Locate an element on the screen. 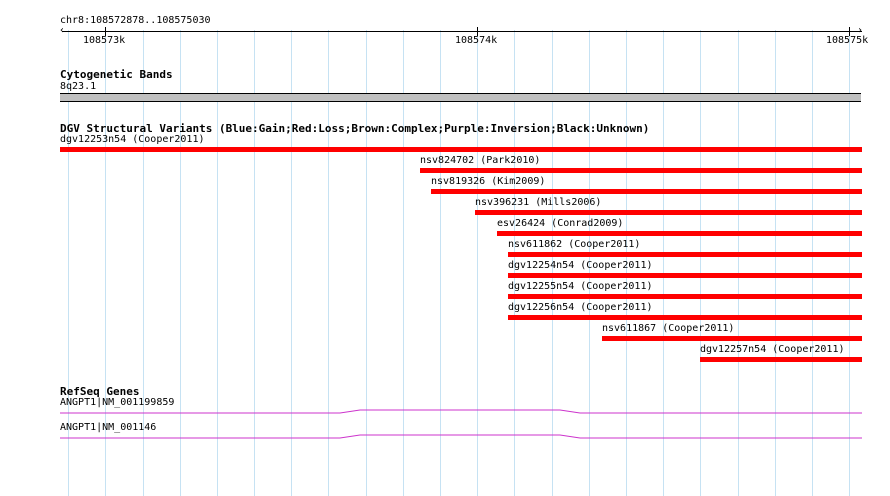 The image size is (890, 496). variant-label: nsv819326 (Kim2009) is located at coordinates (488, 182).